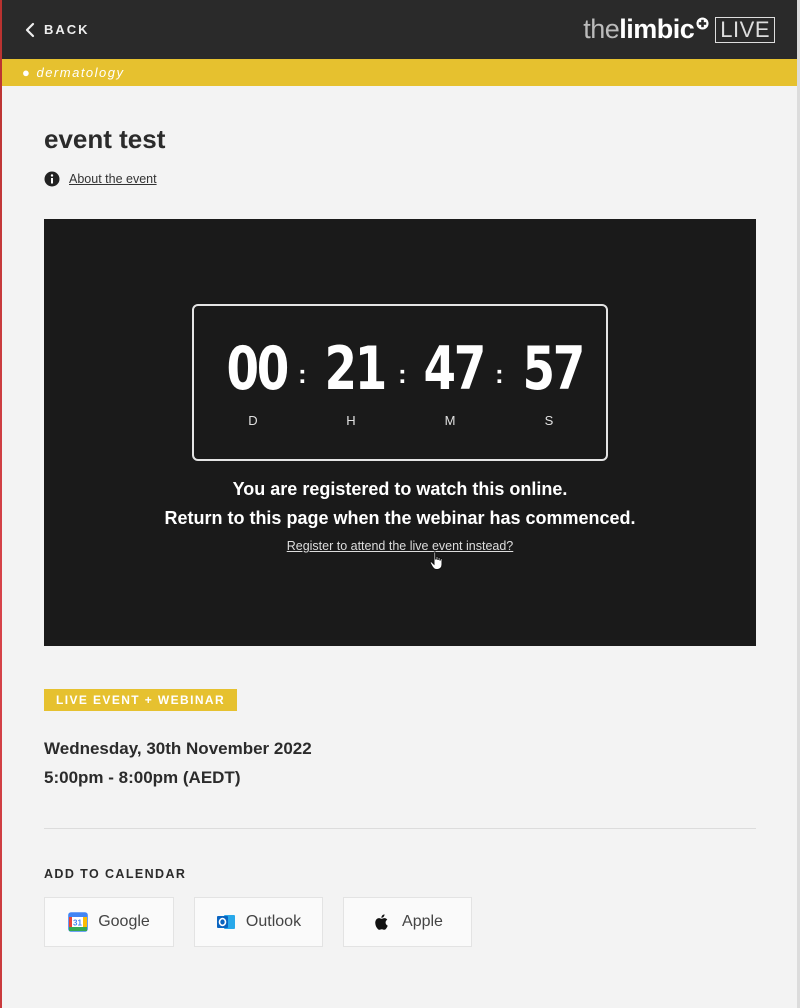  I want to click on event-date: Wednesday, 30th November 2022, so click(178, 748).